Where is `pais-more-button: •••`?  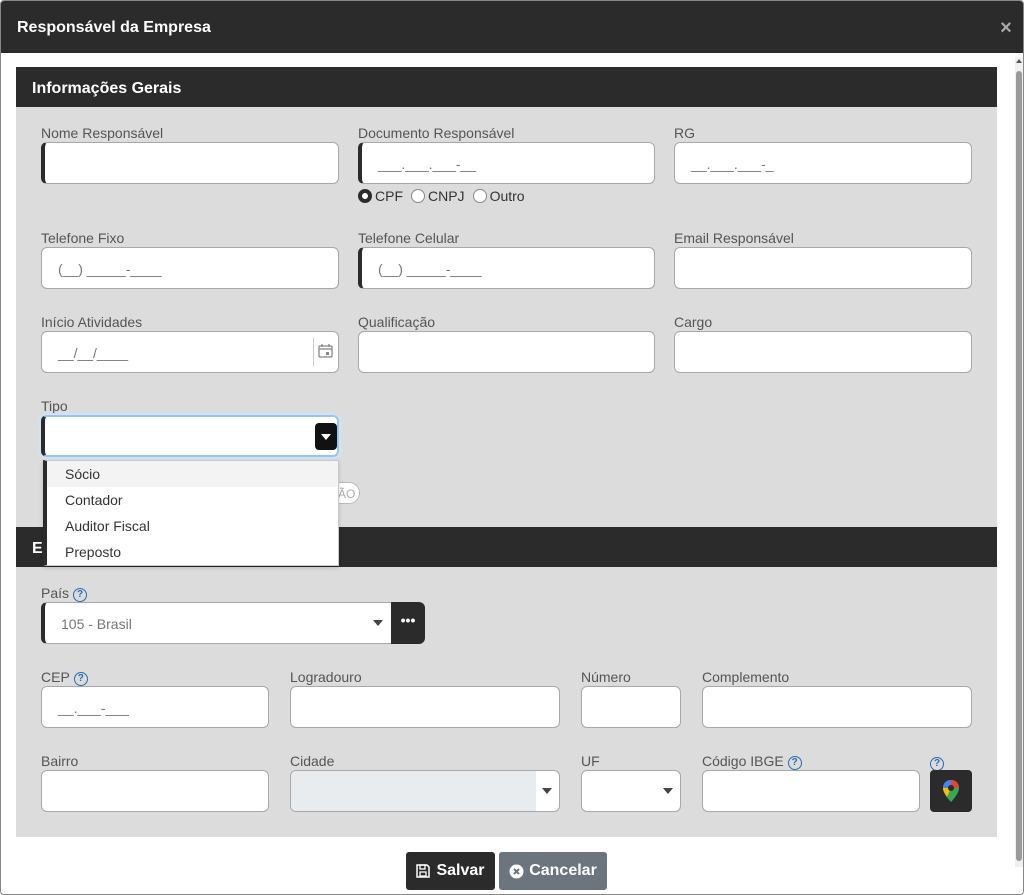
pais-more-button: ••• is located at coordinates (408, 623).